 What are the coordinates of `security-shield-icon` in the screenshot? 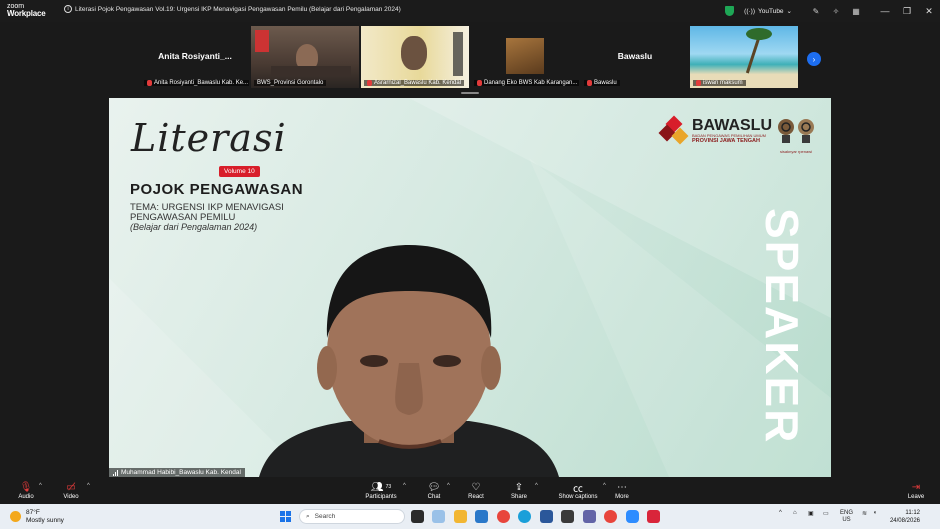 It's located at (730, 11).